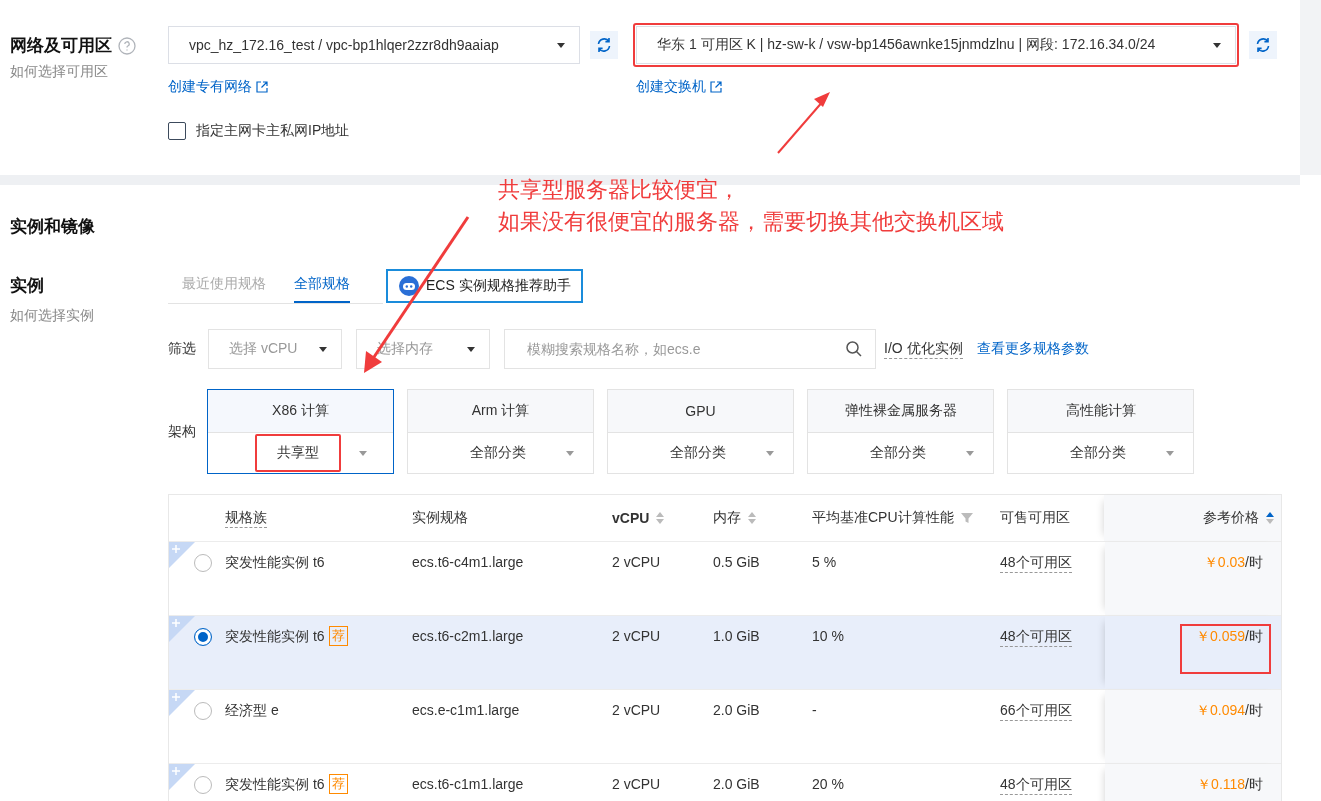 This screenshot has width=1321, height=801. I want to click on price-cell-text: ￥0.094/时, so click(1229, 710).